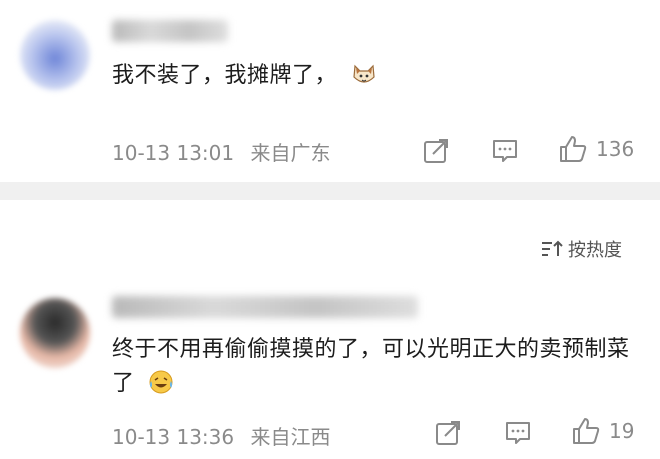 The height and width of the screenshot is (459, 660). Describe the element at coordinates (330, 191) in the screenshot. I see `section-divider` at that location.